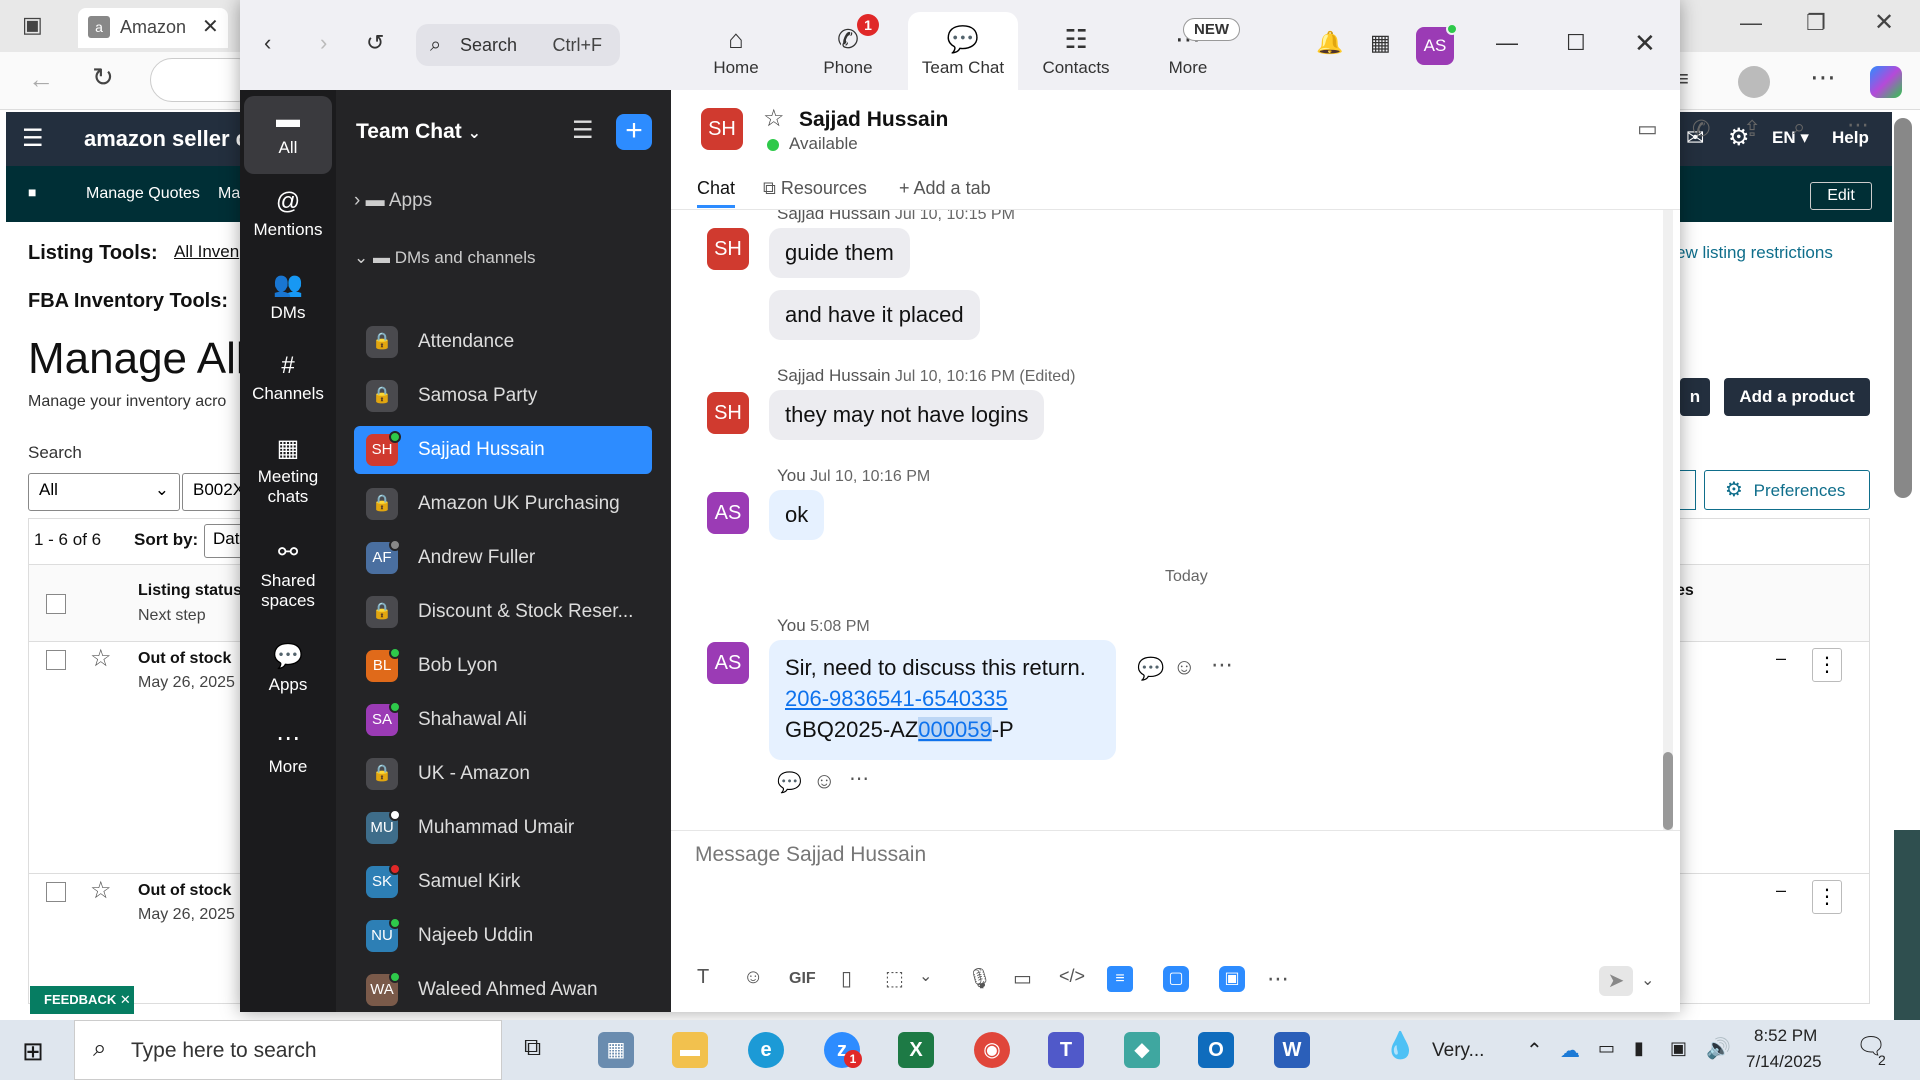 This screenshot has width=1920, height=1080. I want to click on partial-button: n, so click(1695, 397).